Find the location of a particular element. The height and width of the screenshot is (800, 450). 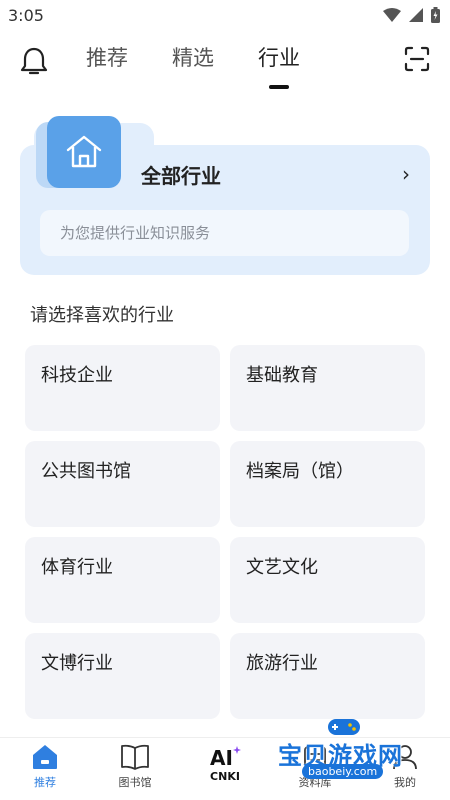

tab-recommend: 推荐 is located at coordinates (107, 57).